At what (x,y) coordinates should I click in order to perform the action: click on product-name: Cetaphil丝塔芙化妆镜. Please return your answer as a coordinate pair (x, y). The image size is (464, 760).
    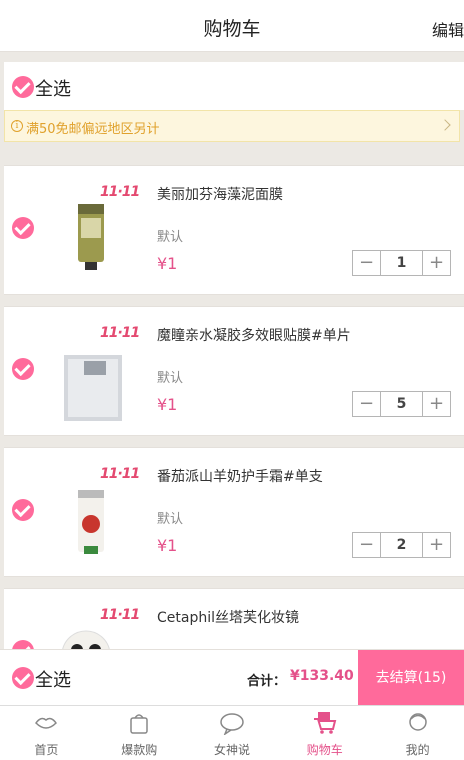
    Looking at the image, I should click on (228, 617).